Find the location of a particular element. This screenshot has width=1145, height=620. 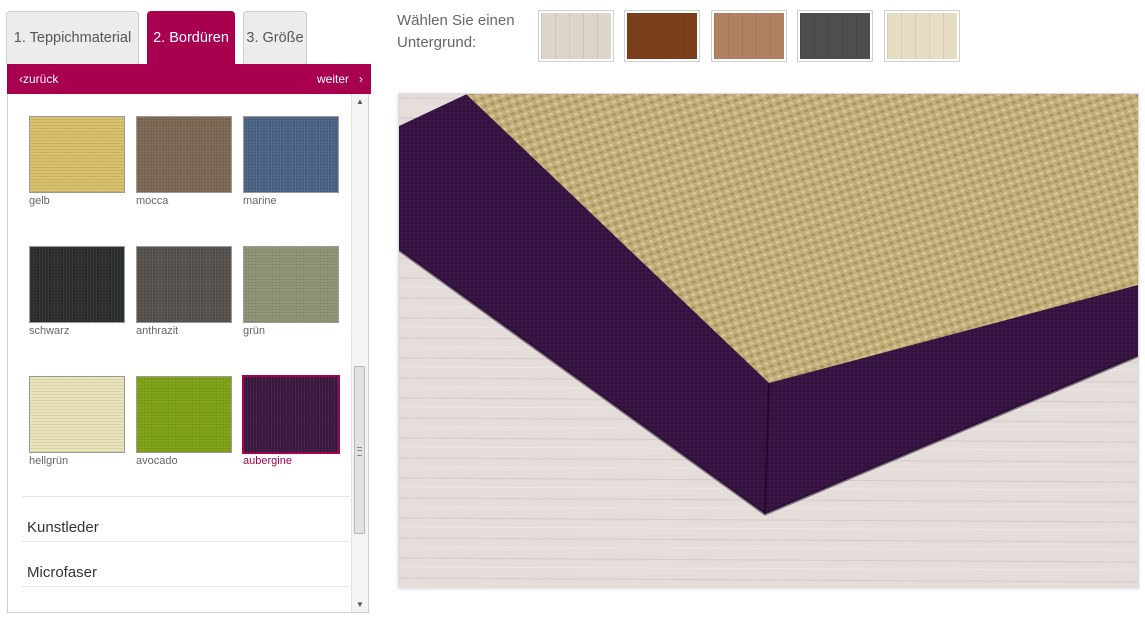

light-wood-thumbnail is located at coordinates (576, 36).